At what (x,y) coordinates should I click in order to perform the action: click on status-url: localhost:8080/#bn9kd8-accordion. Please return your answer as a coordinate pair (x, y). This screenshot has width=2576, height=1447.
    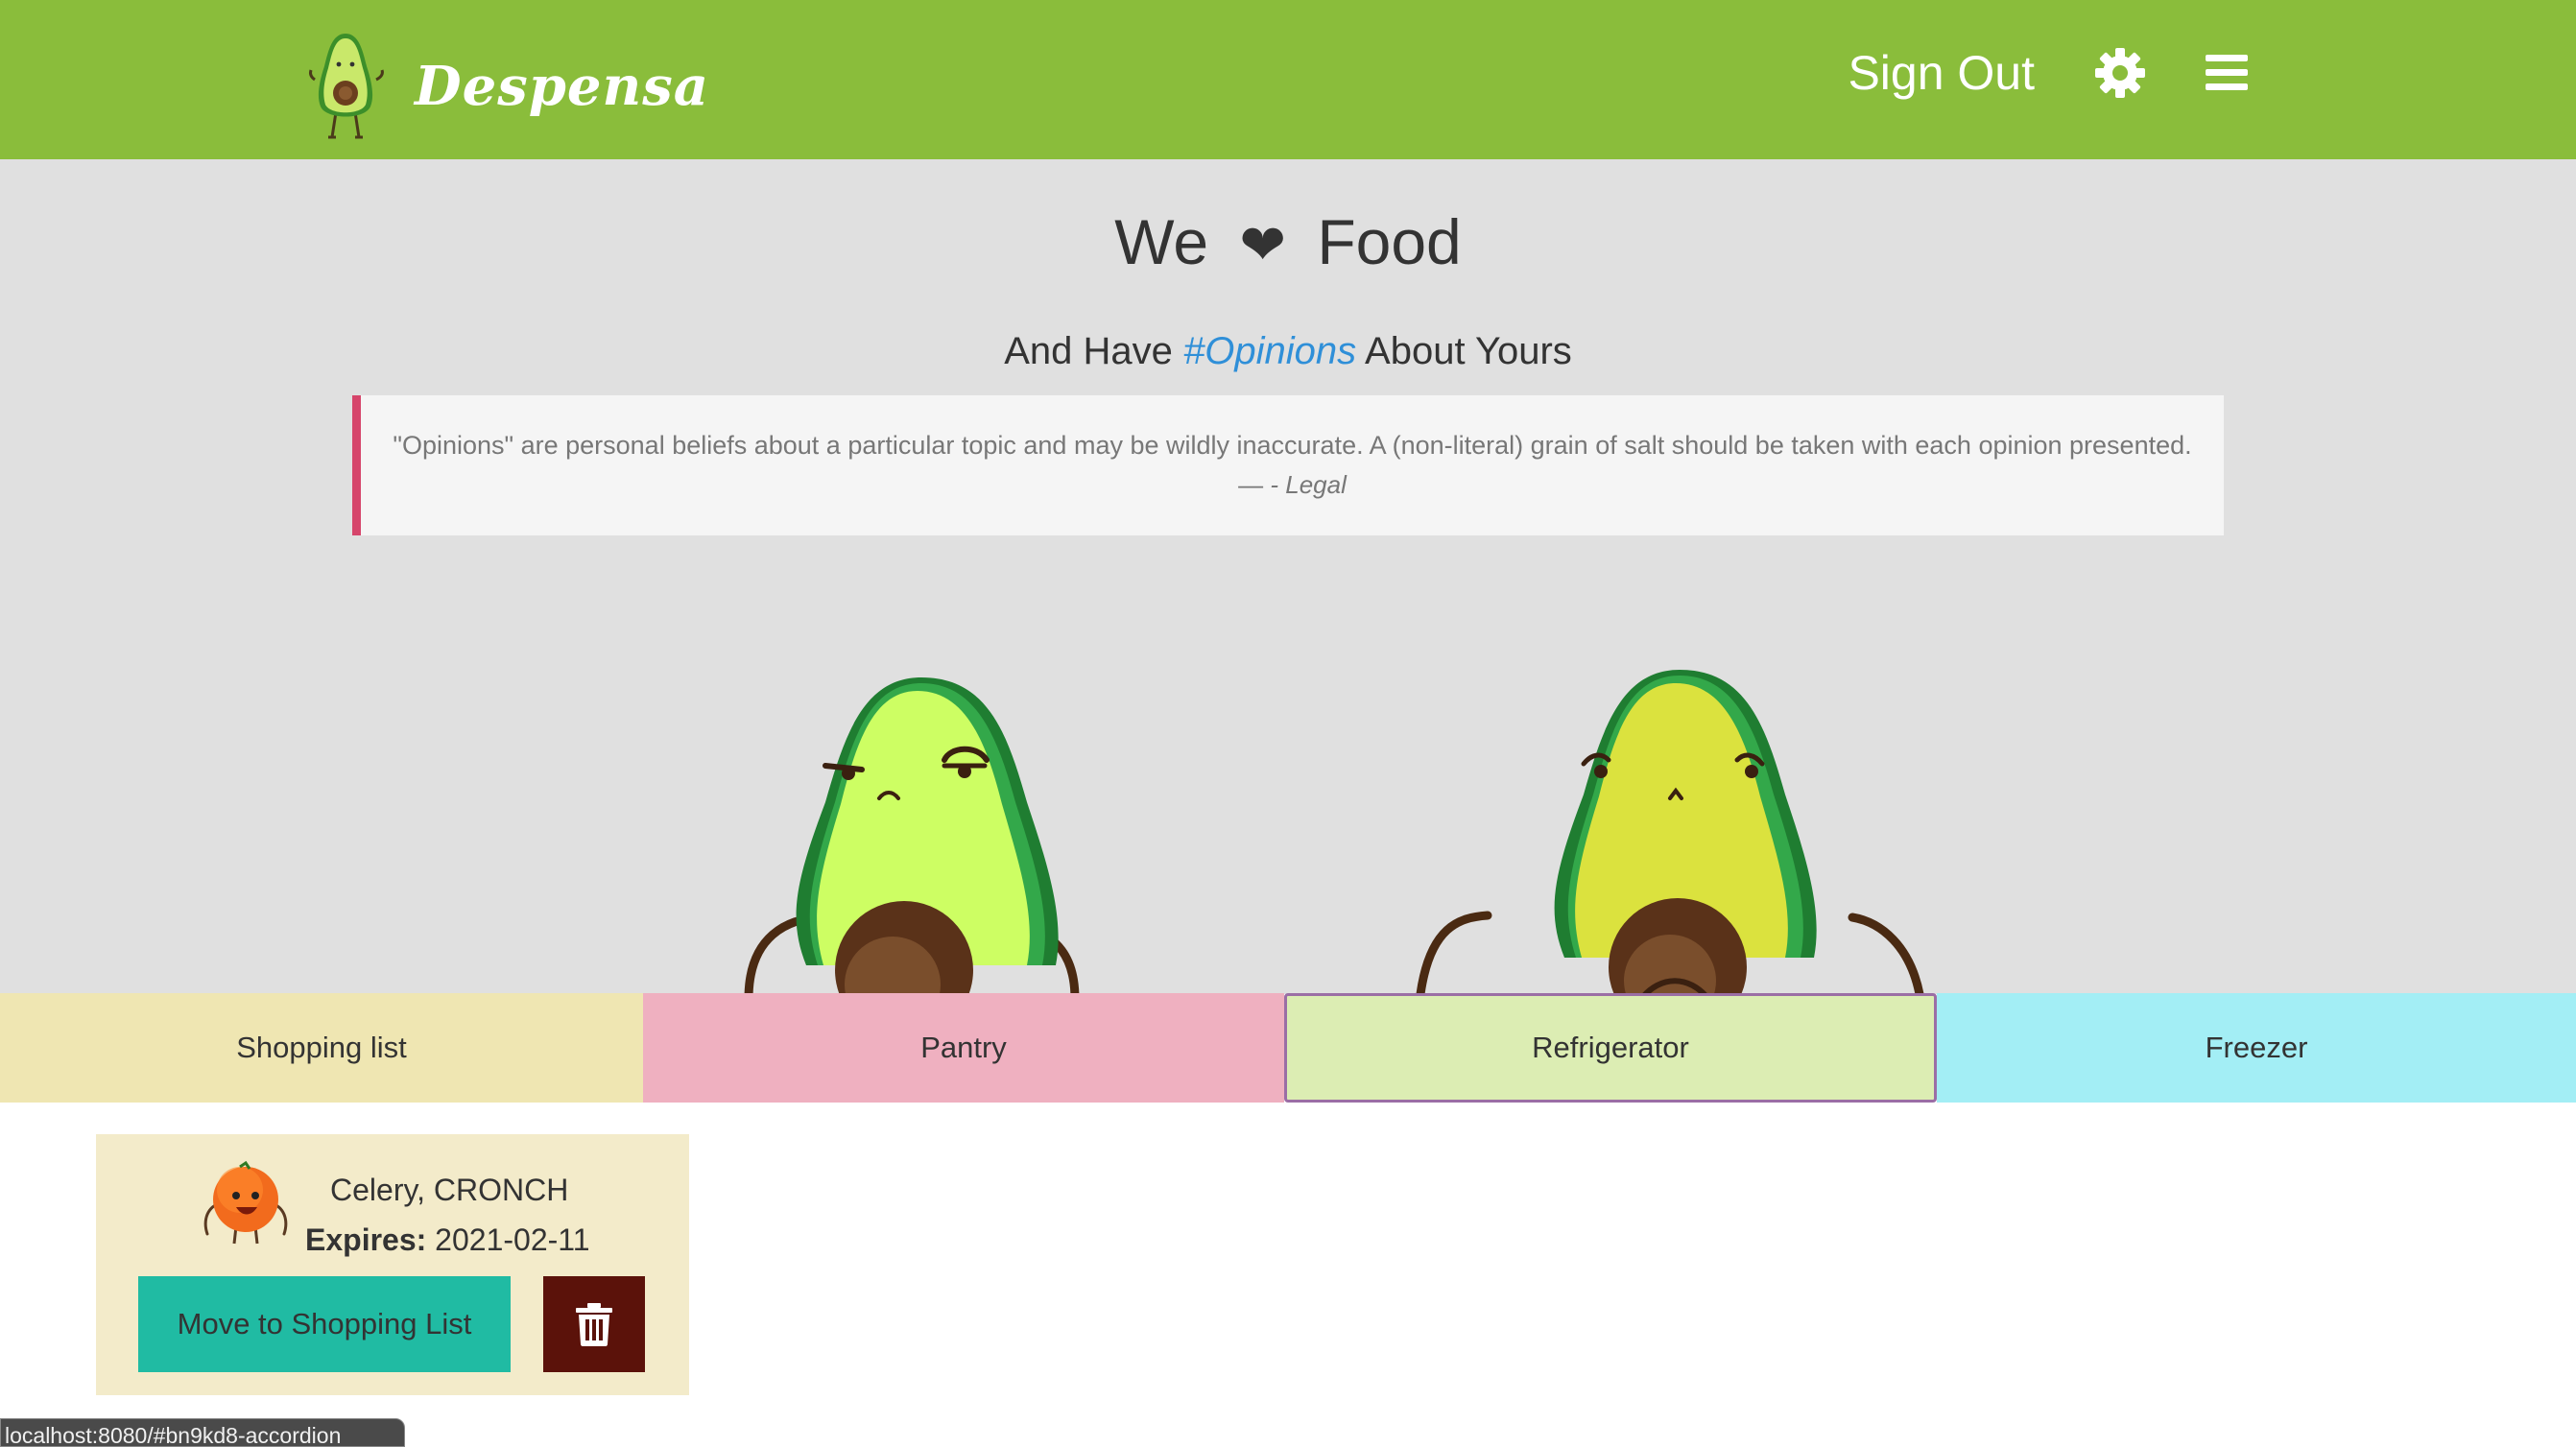
    Looking at the image, I should click on (173, 1435).